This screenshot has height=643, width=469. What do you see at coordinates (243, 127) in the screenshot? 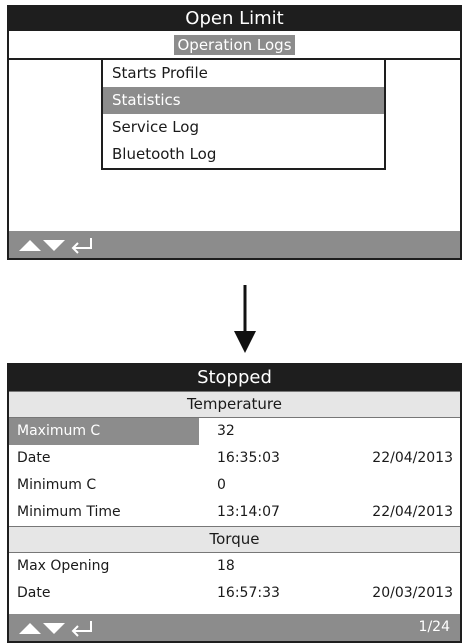
I see `menu-item-service-log: Service Log` at bounding box center [243, 127].